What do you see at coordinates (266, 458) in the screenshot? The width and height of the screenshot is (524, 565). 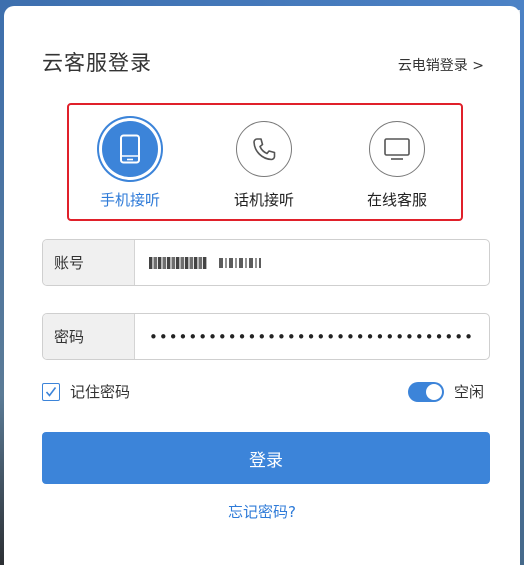 I see `login-button: 登录` at bounding box center [266, 458].